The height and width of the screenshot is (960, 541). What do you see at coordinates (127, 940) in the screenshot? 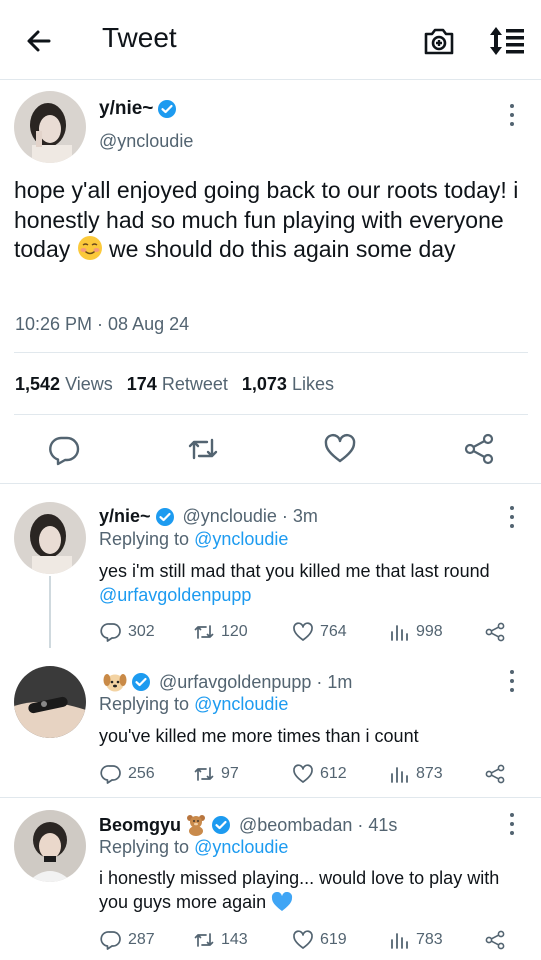
I see `reply-comment-count: 287` at bounding box center [127, 940].